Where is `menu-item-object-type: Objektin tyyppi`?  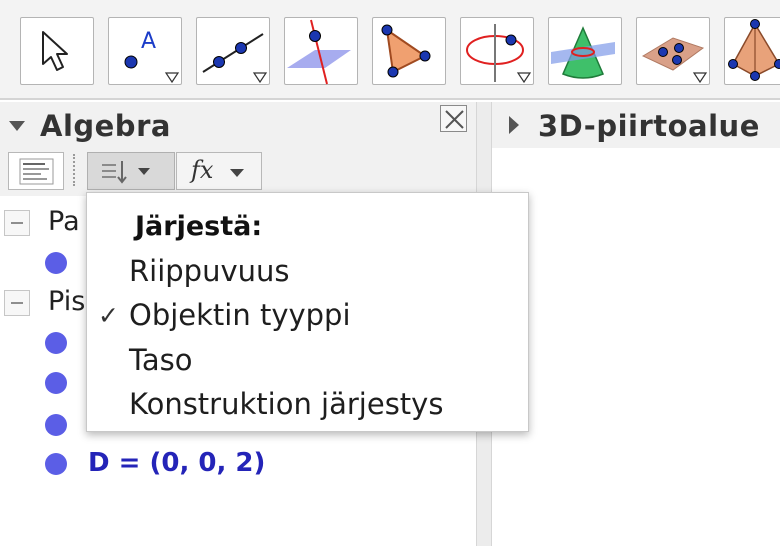
menu-item-object-type: Objektin tyyppi is located at coordinates (240, 315).